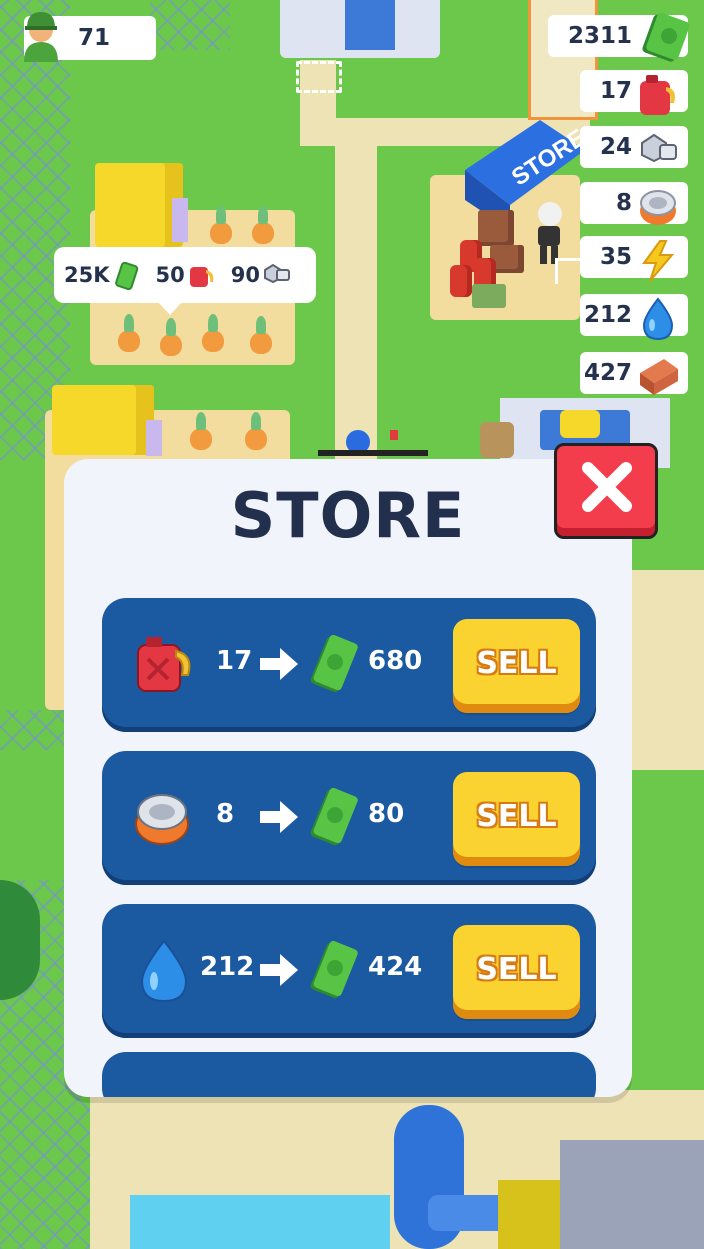 Image resolution: width=704 pixels, height=1249 pixels. What do you see at coordinates (607, 487) in the screenshot?
I see `close-icon` at bounding box center [607, 487].